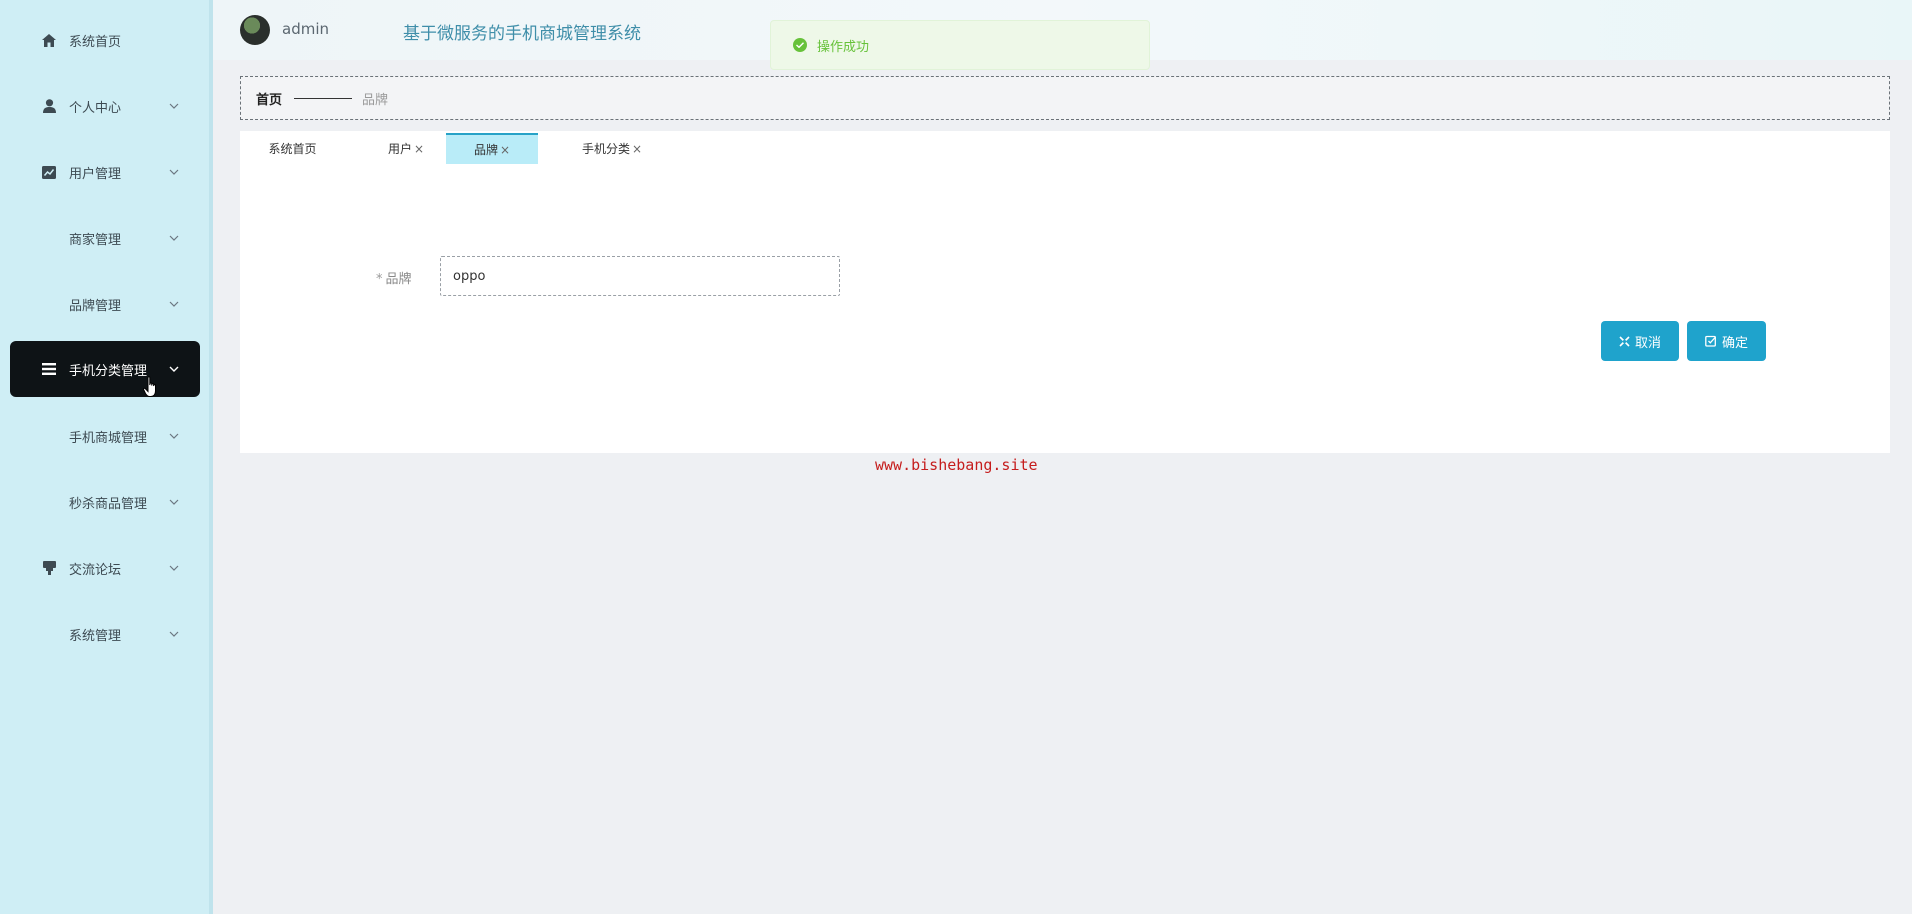  What do you see at coordinates (95, 42) in the screenshot?
I see `sidebar-item-label: 系统首页` at bounding box center [95, 42].